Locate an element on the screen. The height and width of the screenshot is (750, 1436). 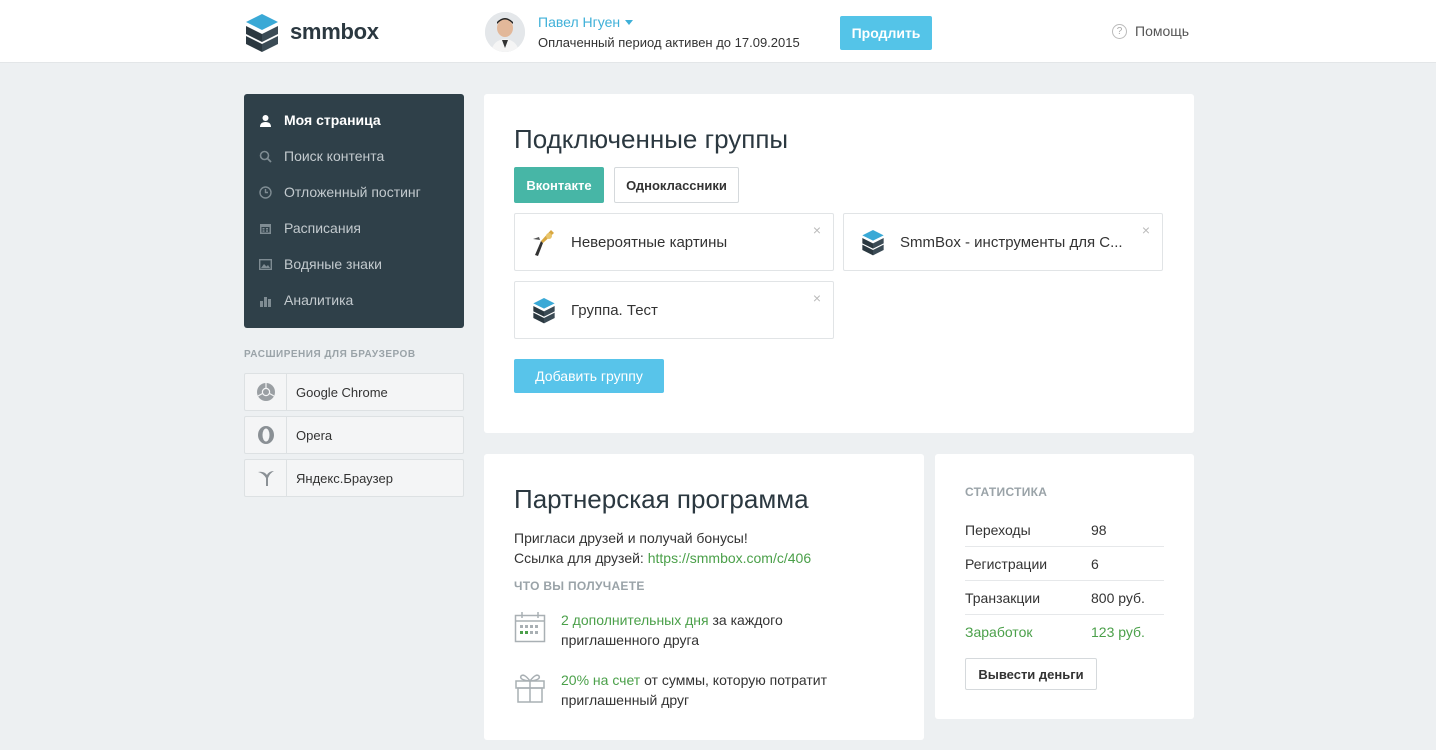
sidebar-item-label: Моя страница is located at coordinates (332, 120).